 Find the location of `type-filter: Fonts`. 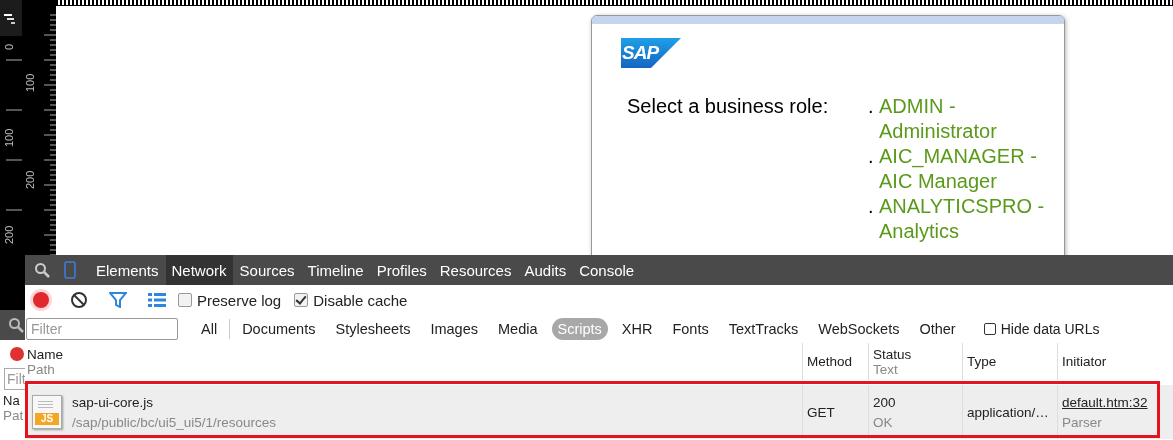

type-filter: Fonts is located at coordinates (690, 329).